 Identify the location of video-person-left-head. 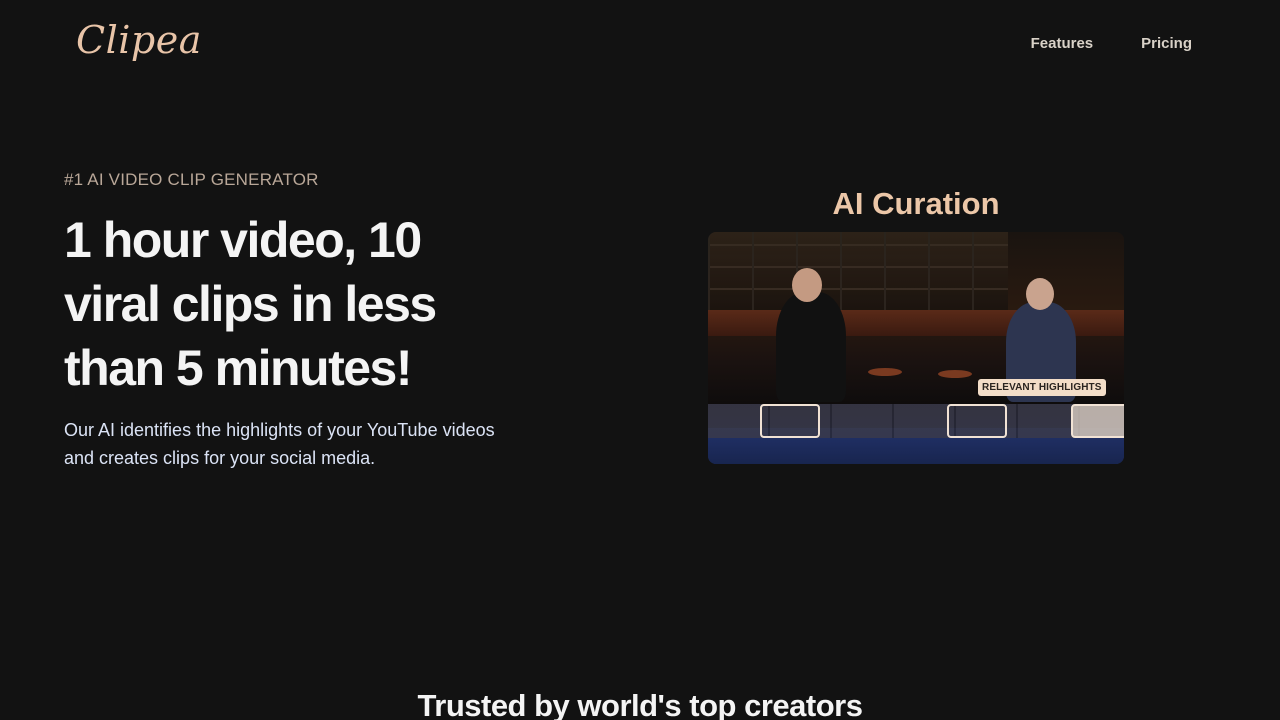
(807, 285).